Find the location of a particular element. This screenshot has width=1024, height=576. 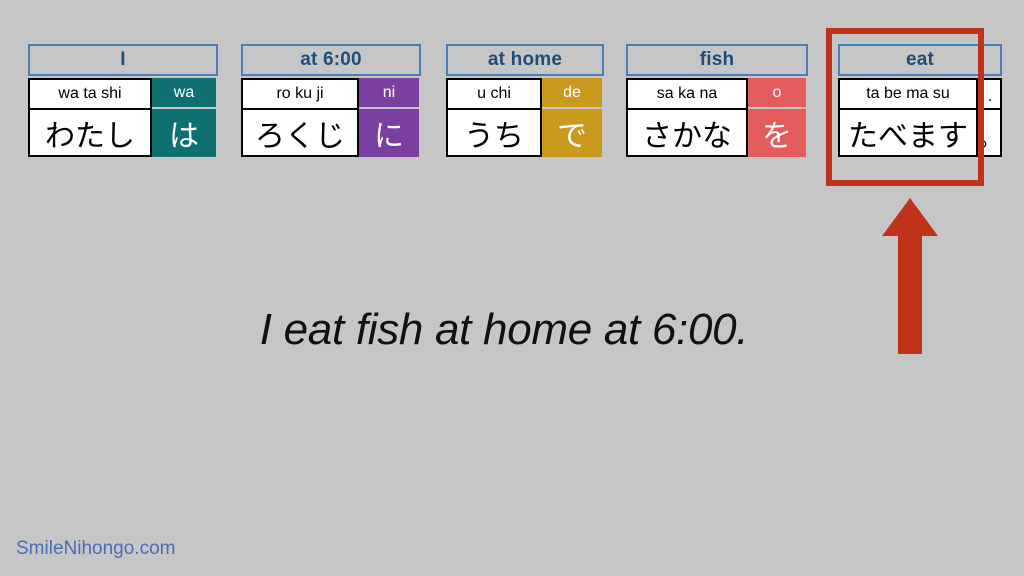

particle-column: wa は is located at coordinates (184, 117).